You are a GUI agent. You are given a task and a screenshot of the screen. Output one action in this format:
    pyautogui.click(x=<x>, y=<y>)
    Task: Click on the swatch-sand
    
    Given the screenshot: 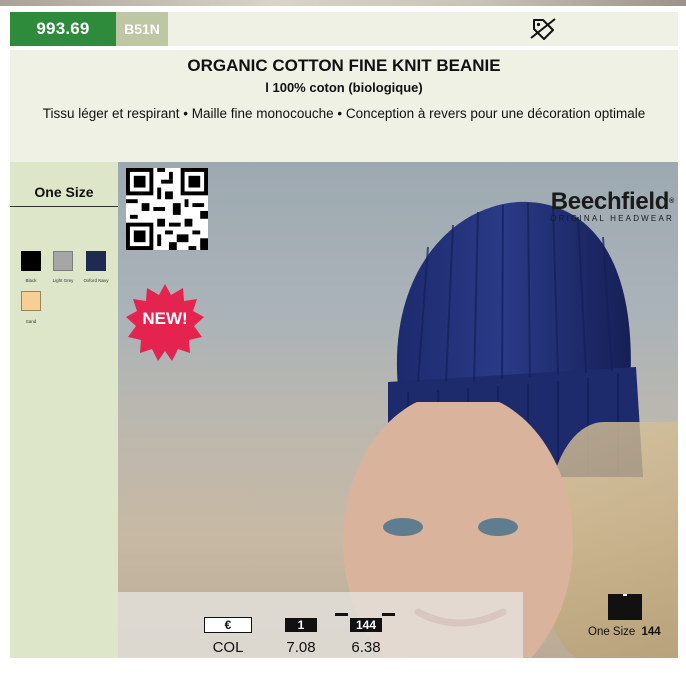 What is the action you would take?
    pyautogui.click(x=31, y=301)
    